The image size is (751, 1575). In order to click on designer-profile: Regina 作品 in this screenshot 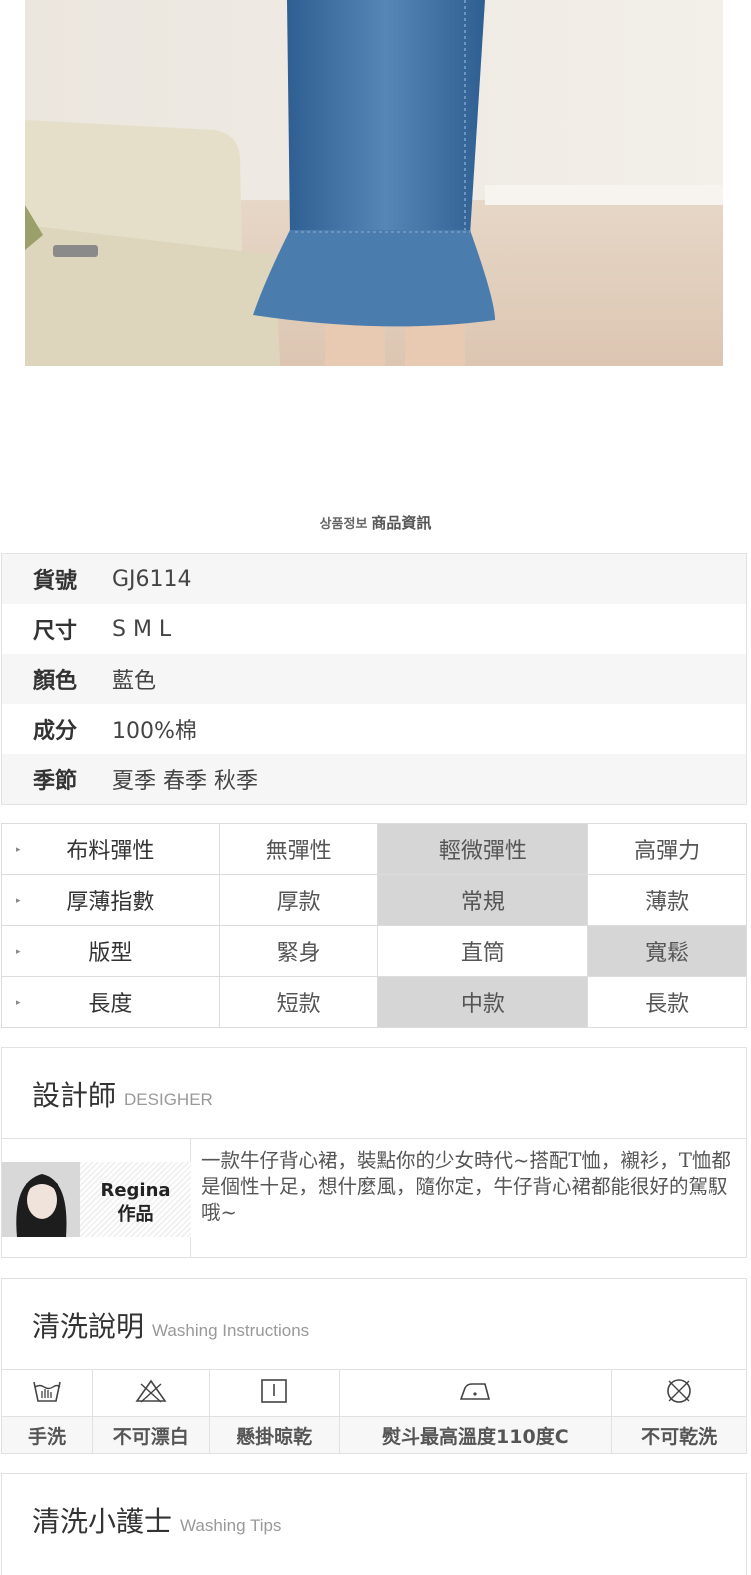, I will do `click(96, 1198)`.